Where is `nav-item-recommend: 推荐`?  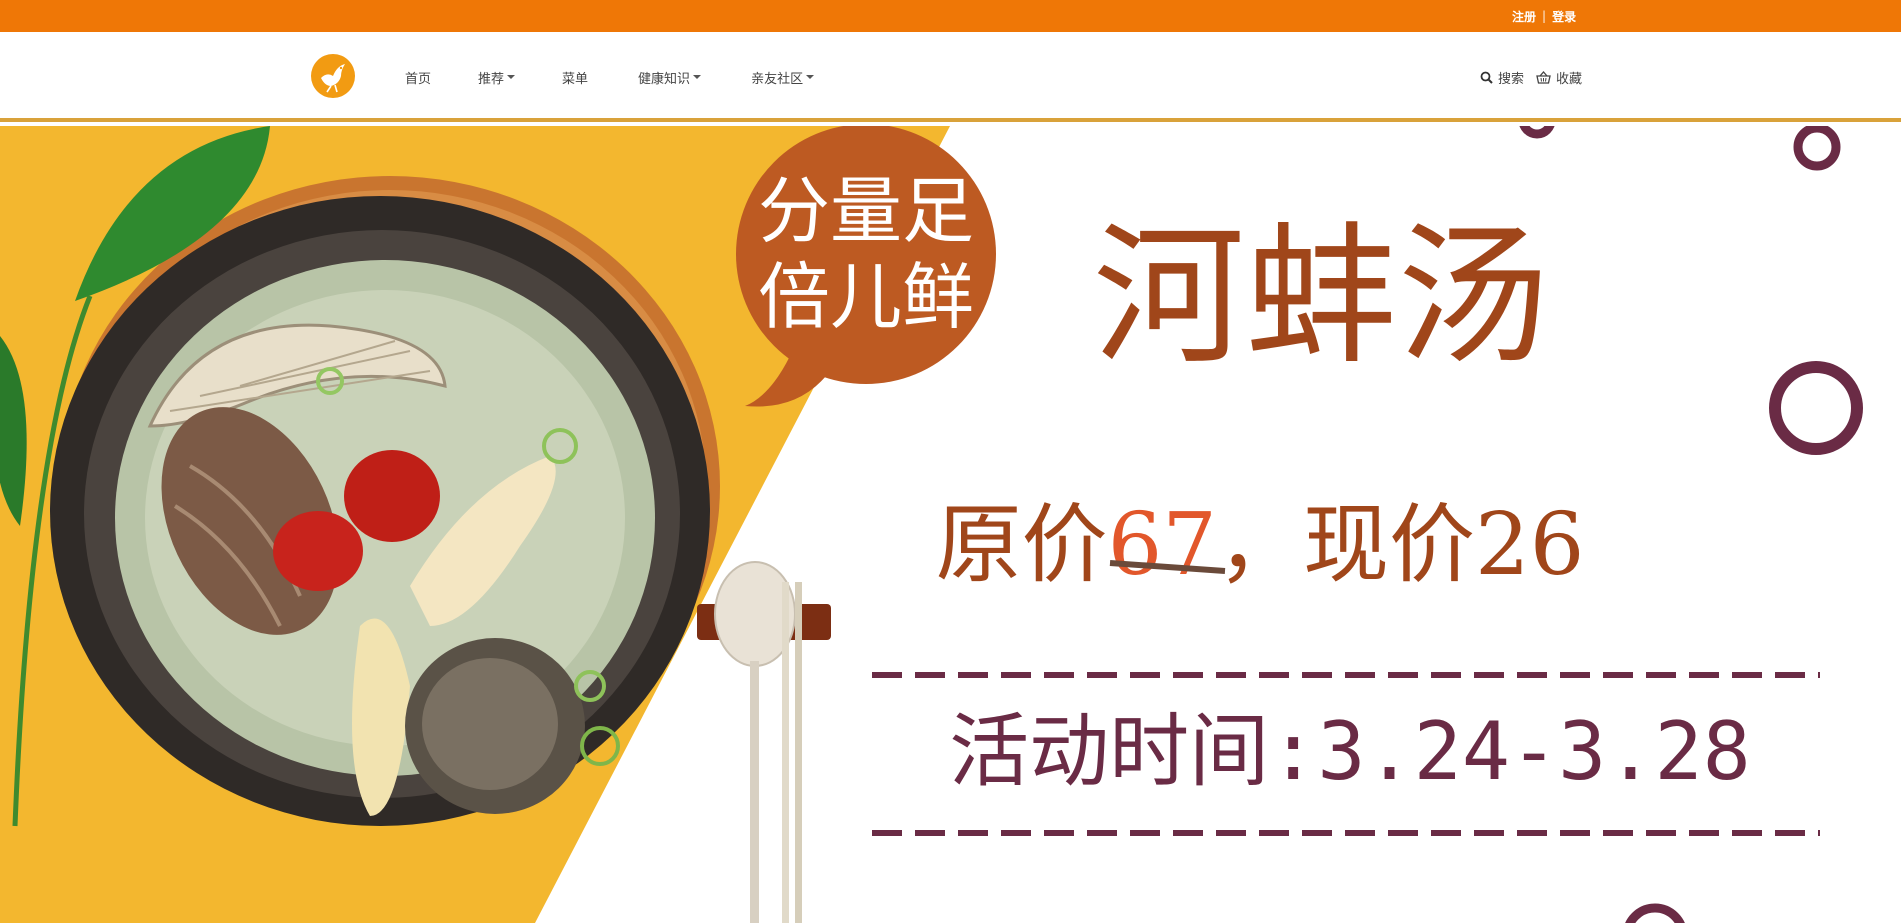 nav-item-recommend: 推荐 is located at coordinates (497, 77).